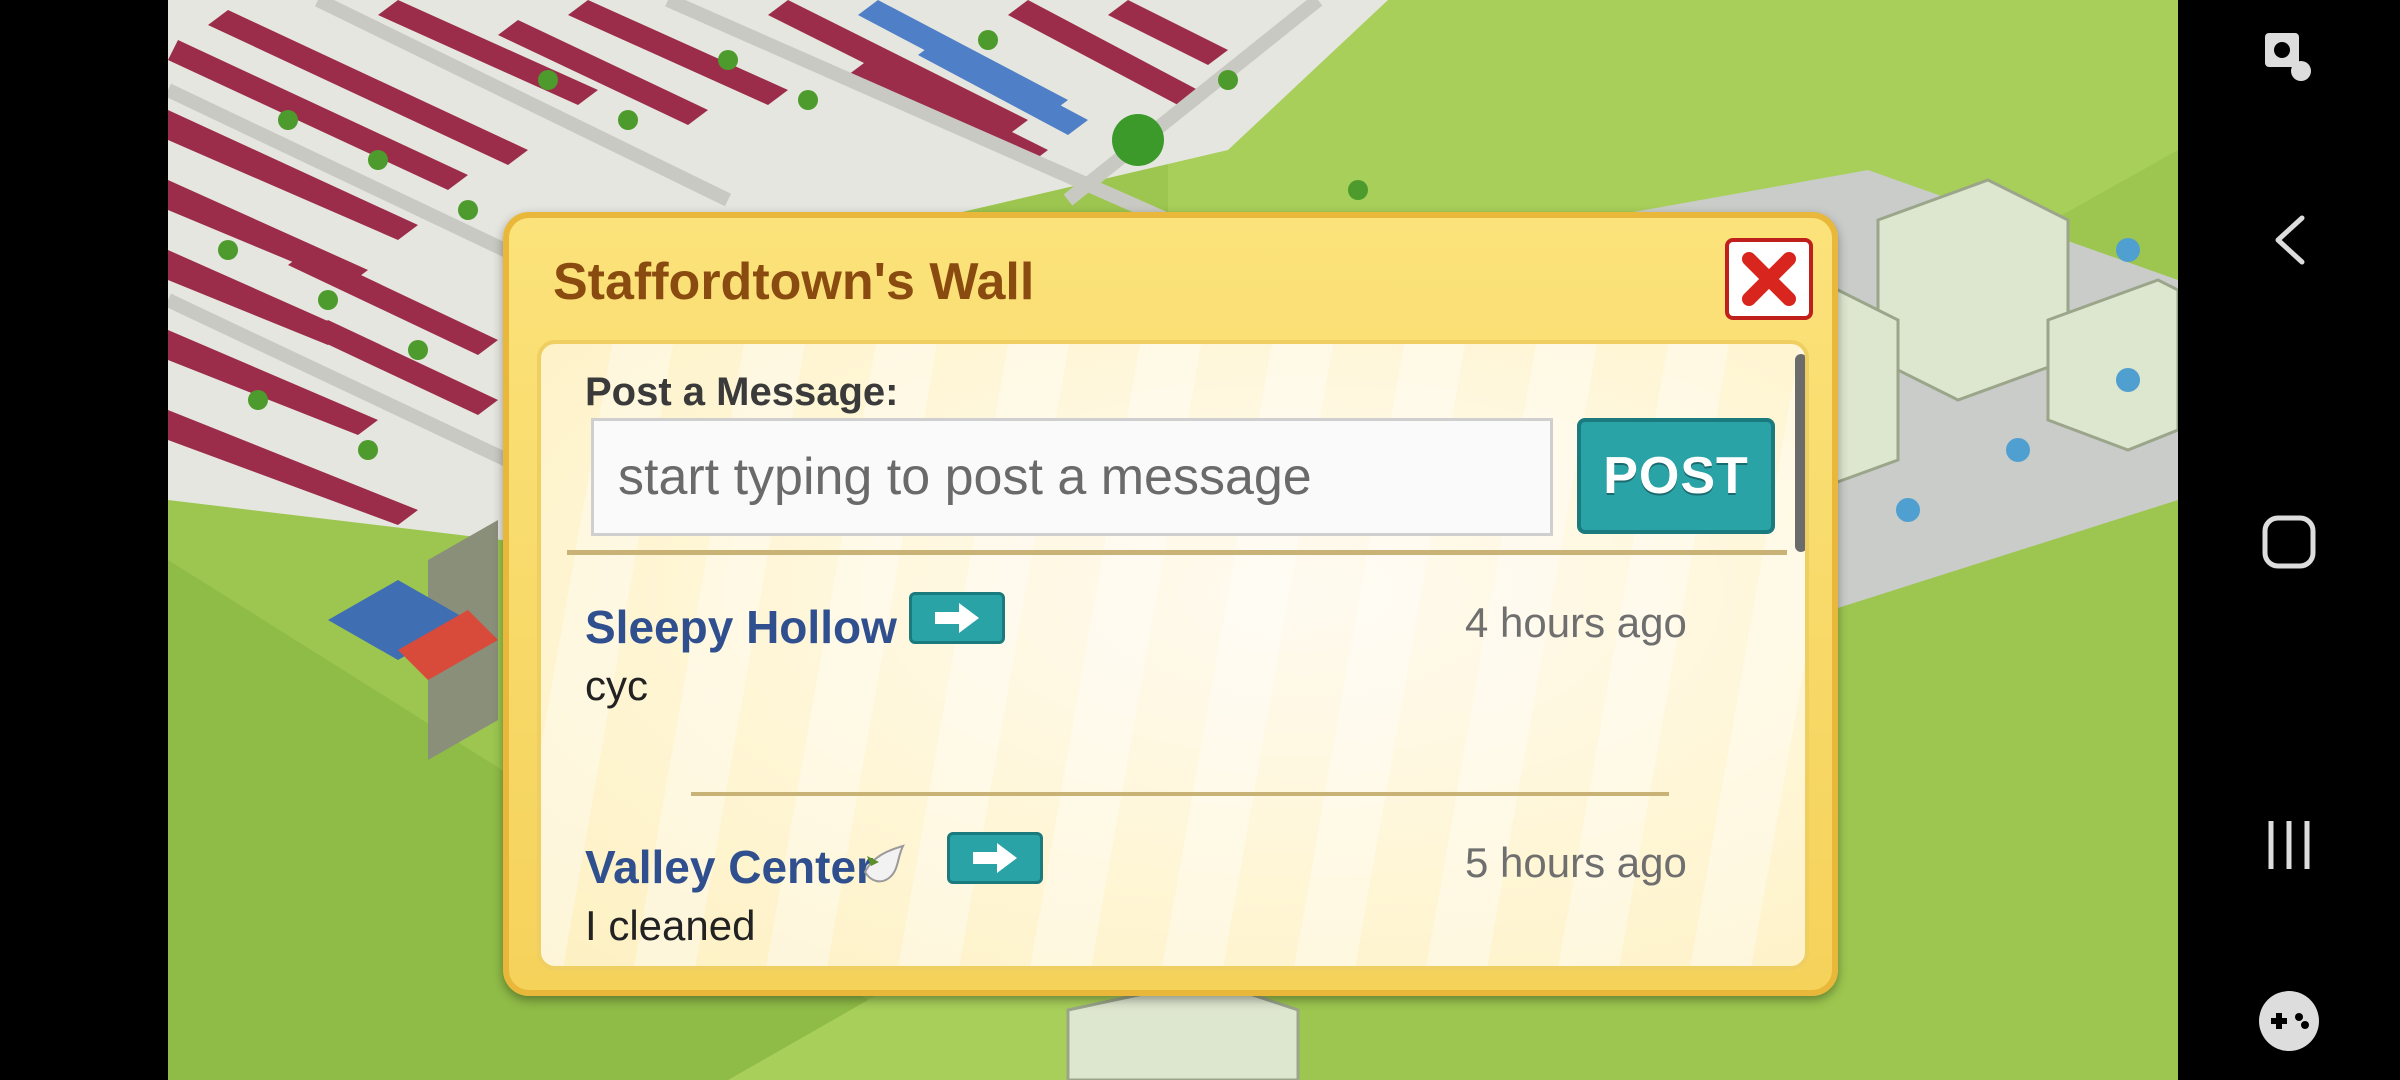 The height and width of the screenshot is (1080, 2400). What do you see at coordinates (1800, 453) in the screenshot?
I see `scrollbar` at bounding box center [1800, 453].